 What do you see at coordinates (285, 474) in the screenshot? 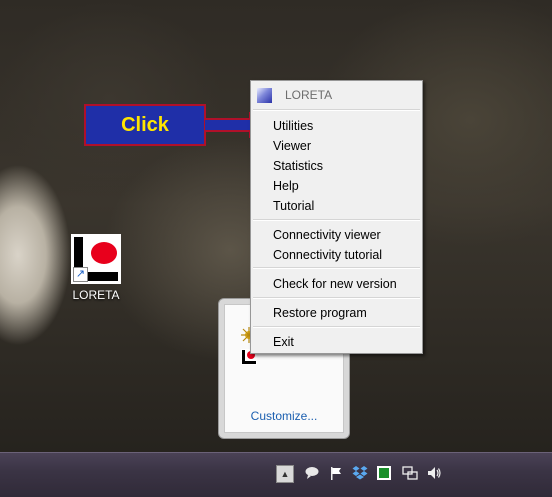
I see `show-hidden-icons-chevron: ▲` at bounding box center [285, 474].